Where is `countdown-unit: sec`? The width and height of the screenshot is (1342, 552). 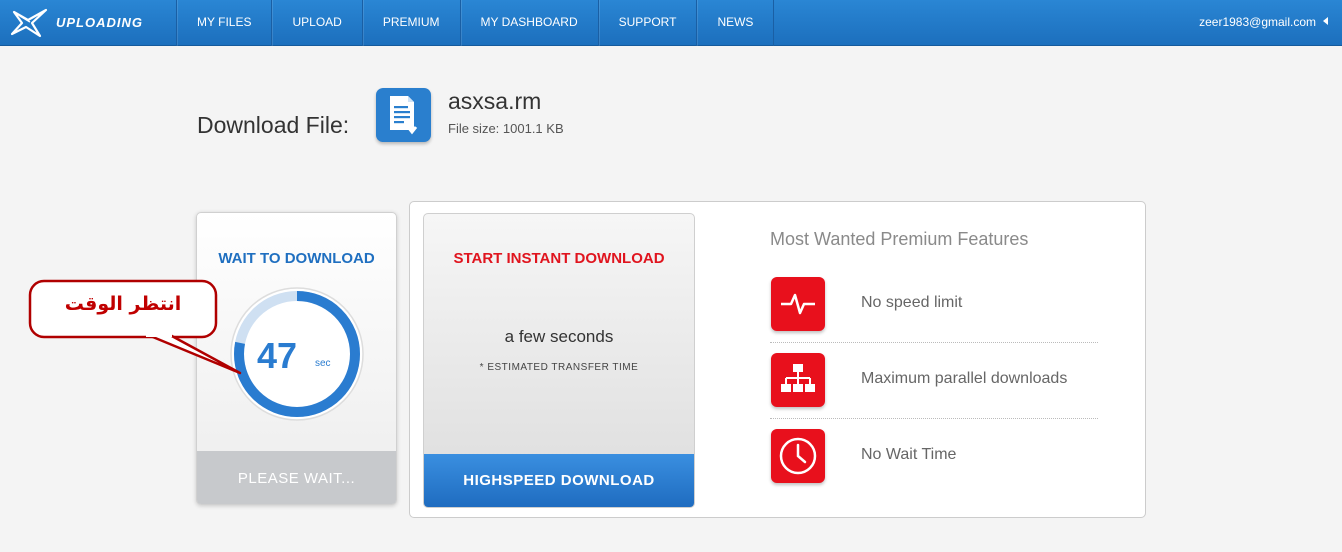 countdown-unit: sec is located at coordinates (323, 363).